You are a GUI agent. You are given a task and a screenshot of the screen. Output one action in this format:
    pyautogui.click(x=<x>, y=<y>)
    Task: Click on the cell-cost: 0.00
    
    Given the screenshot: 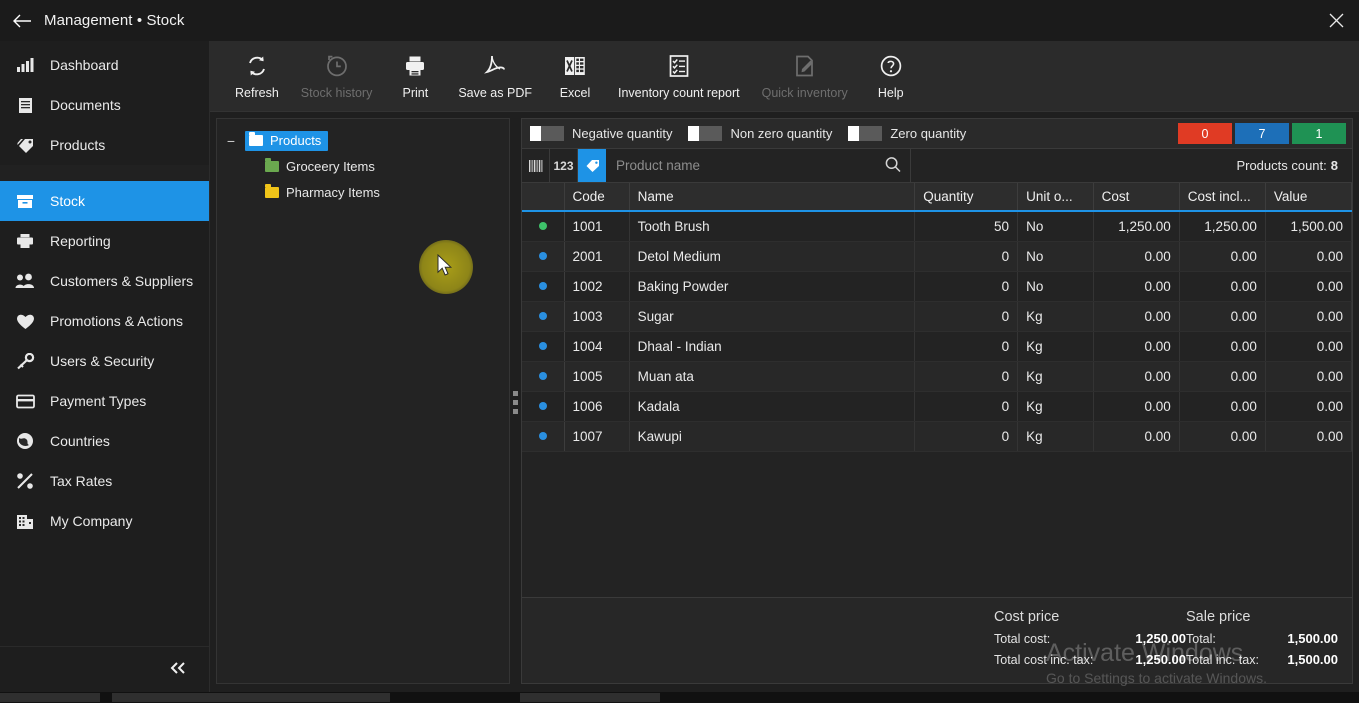 What is the action you would take?
    pyautogui.click(x=1136, y=286)
    